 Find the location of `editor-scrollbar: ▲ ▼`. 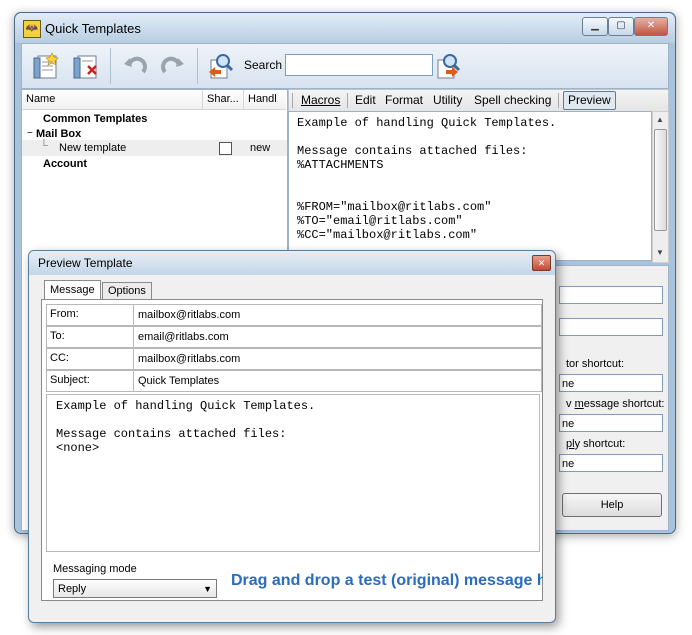

editor-scrollbar: ▲ ▼ is located at coordinates (660, 187).